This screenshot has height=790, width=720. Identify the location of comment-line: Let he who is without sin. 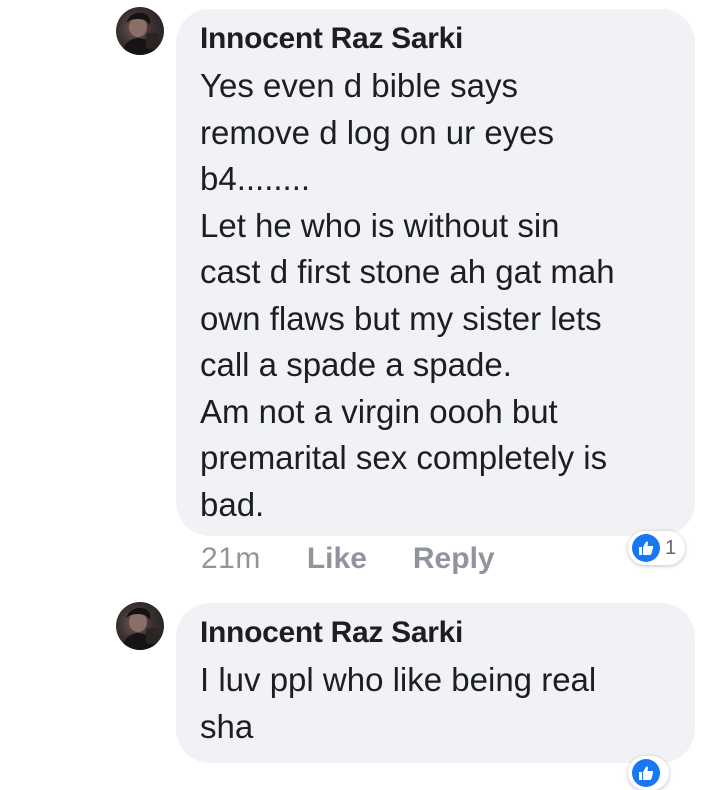
(380, 225).